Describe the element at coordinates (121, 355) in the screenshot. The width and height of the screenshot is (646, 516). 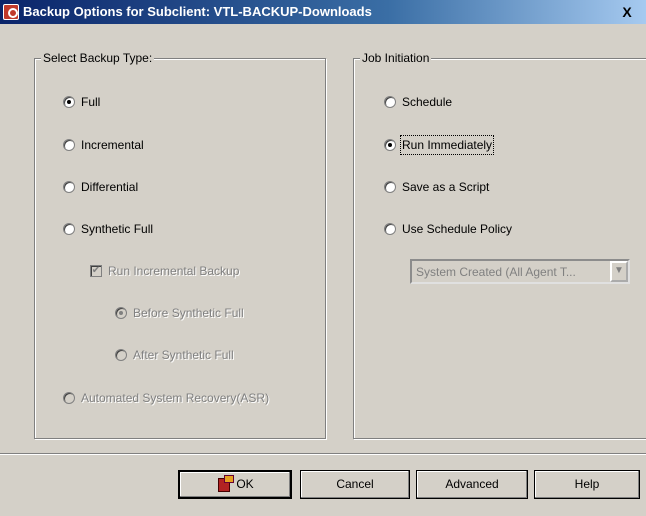
I see `radio-after-synthetic-indicator` at that location.